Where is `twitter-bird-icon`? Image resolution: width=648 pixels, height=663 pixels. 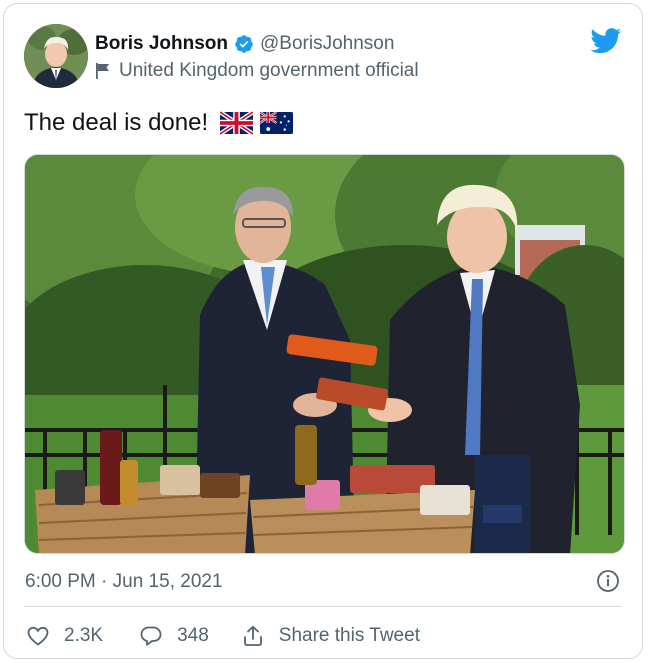 twitter-bird-icon is located at coordinates (606, 41).